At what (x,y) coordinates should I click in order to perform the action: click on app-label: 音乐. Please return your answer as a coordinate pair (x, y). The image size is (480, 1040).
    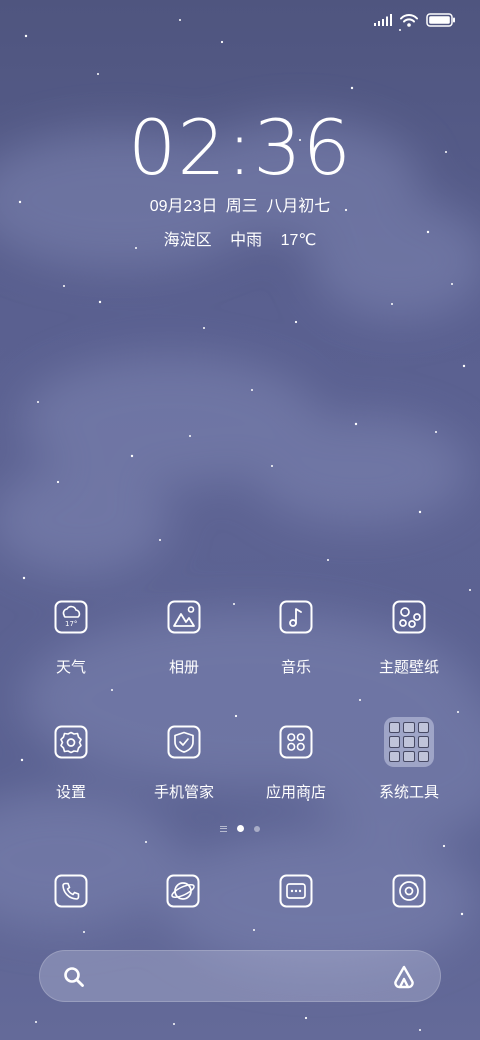
    Looking at the image, I should click on (295, 667).